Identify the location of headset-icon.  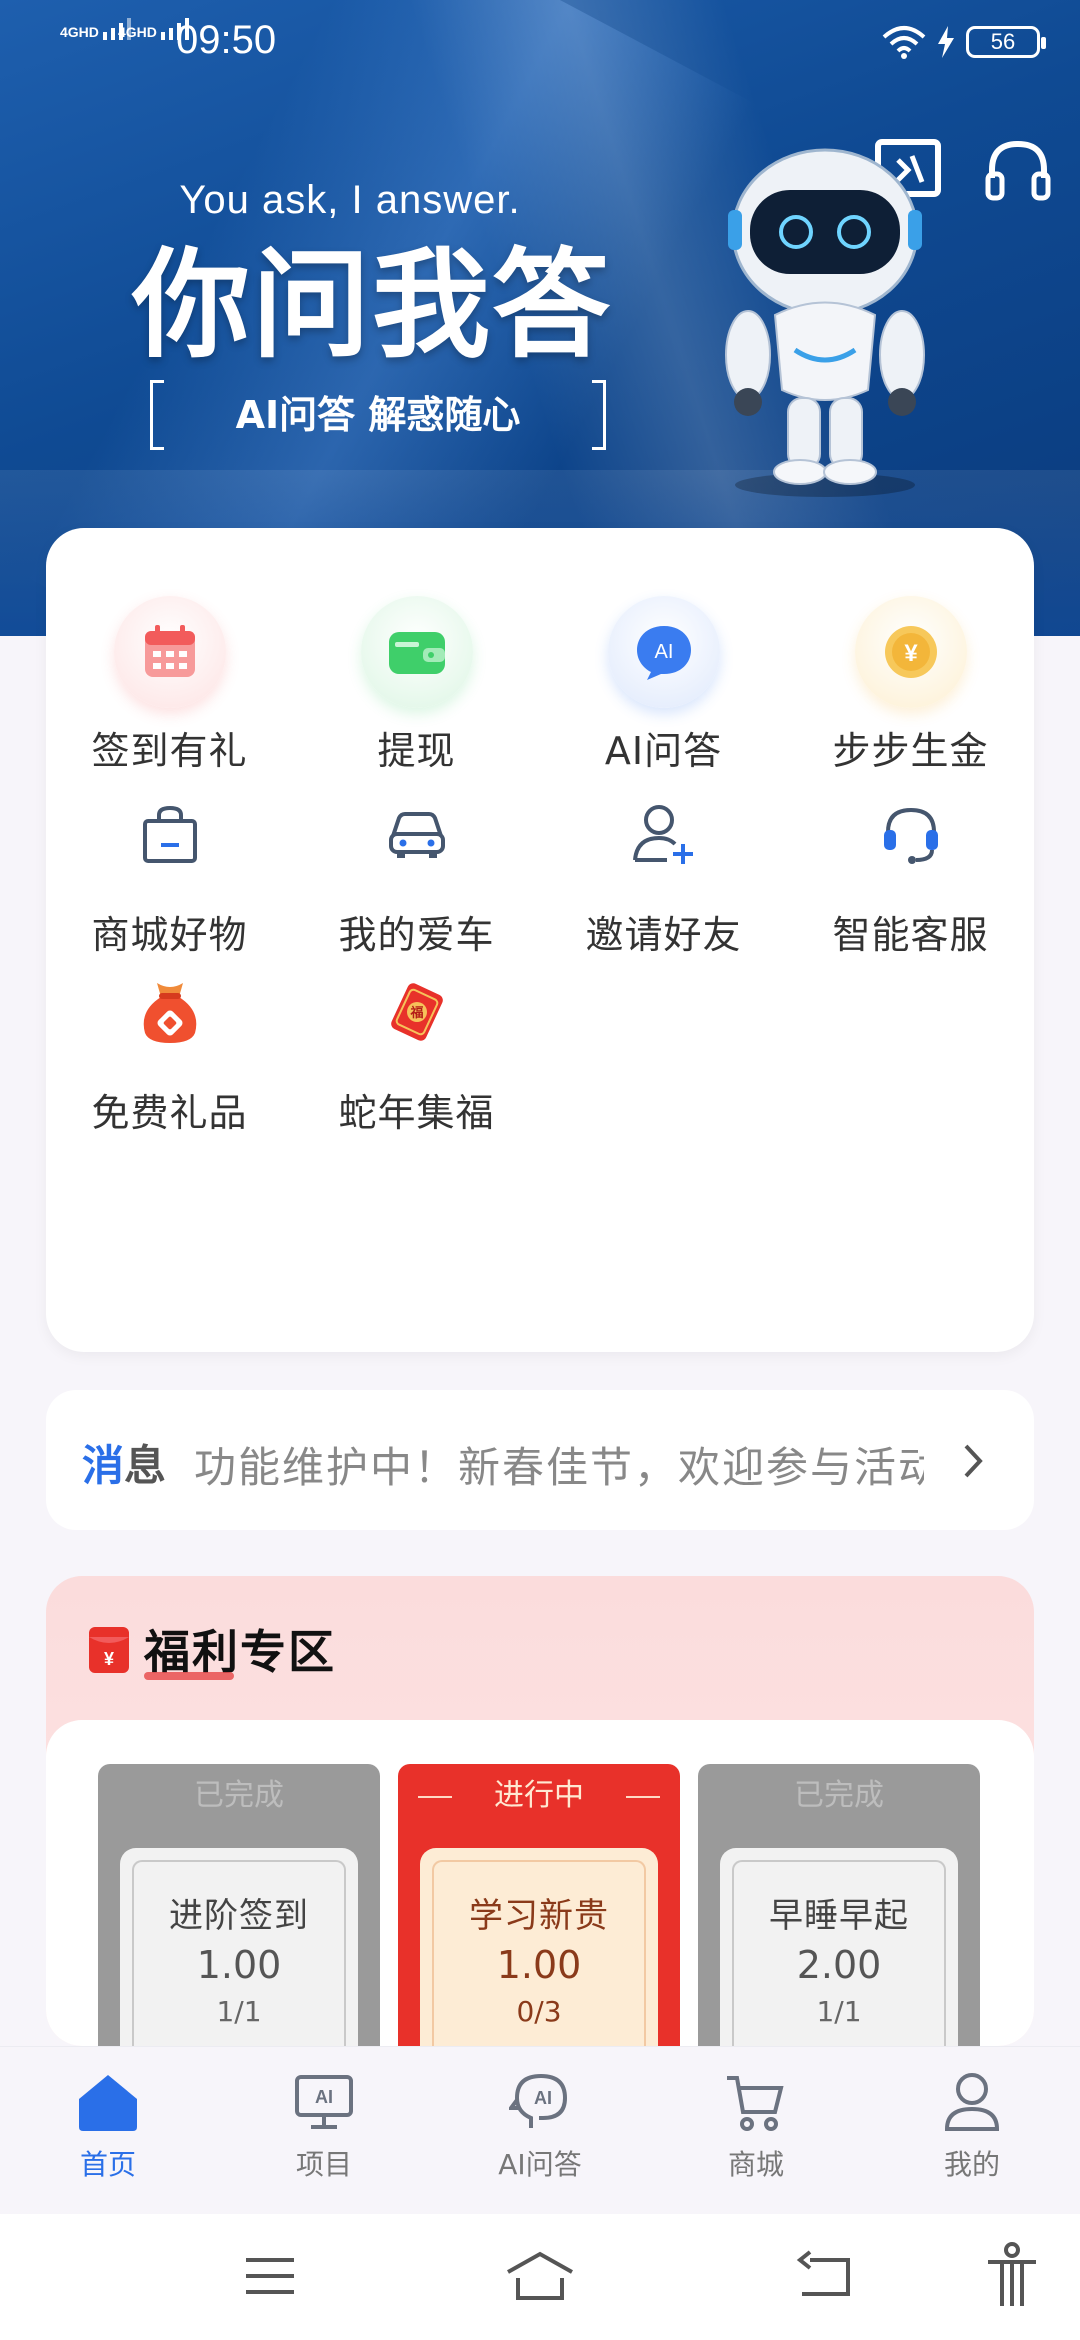
(910, 835).